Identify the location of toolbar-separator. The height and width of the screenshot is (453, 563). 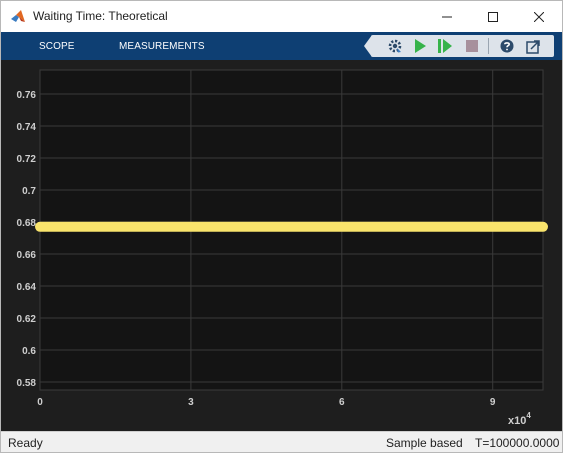
(488, 46).